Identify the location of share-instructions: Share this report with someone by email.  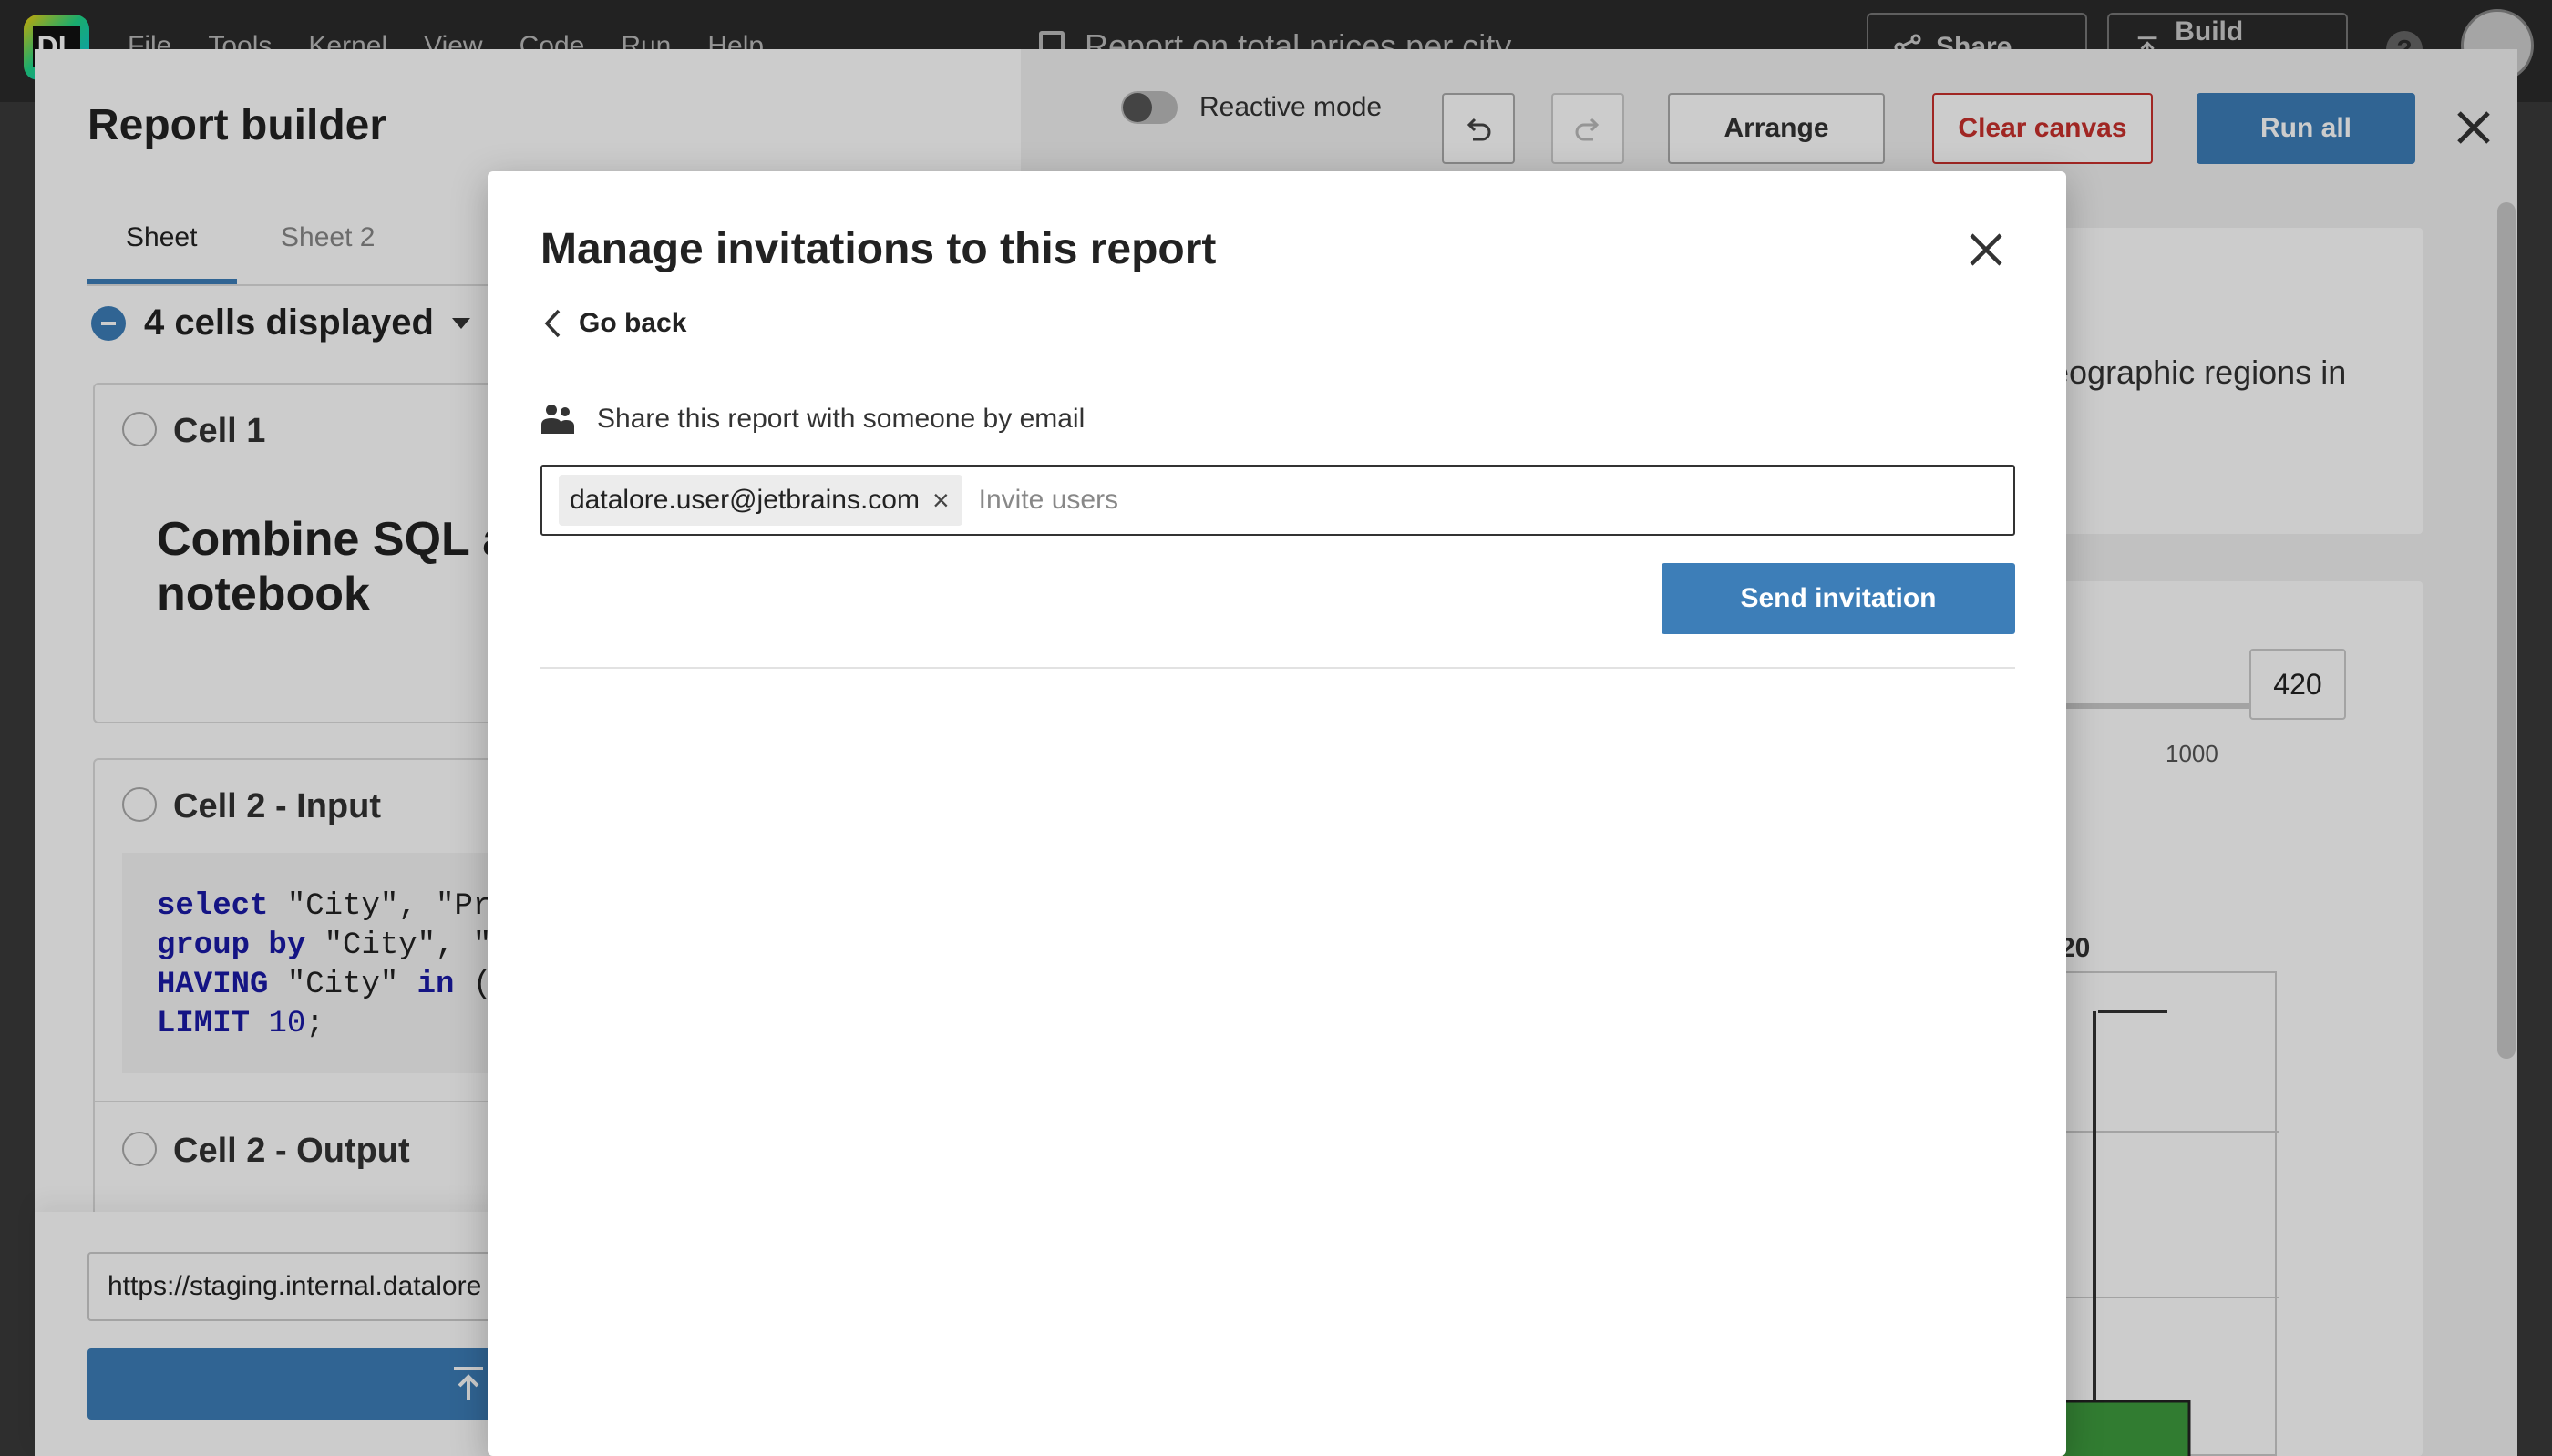
(812, 419).